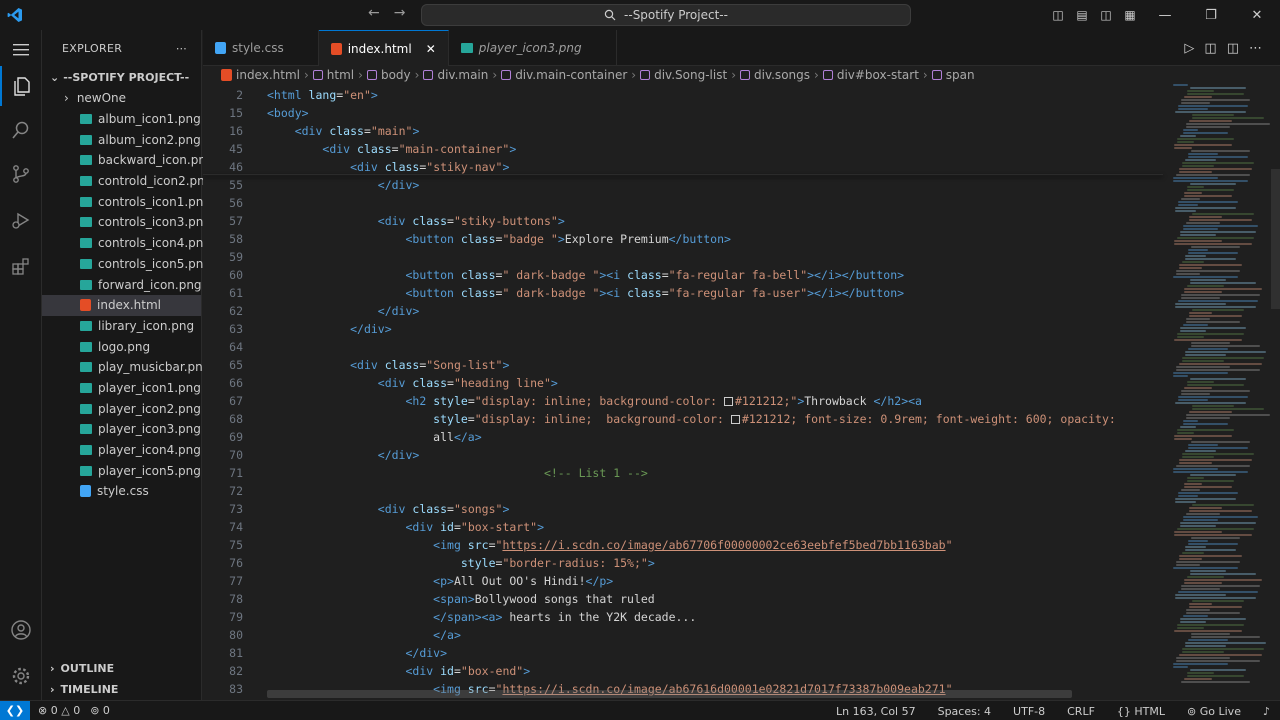 The width and height of the screenshot is (1280, 720). I want to click on language-mode: {} HTML, so click(1141, 711).